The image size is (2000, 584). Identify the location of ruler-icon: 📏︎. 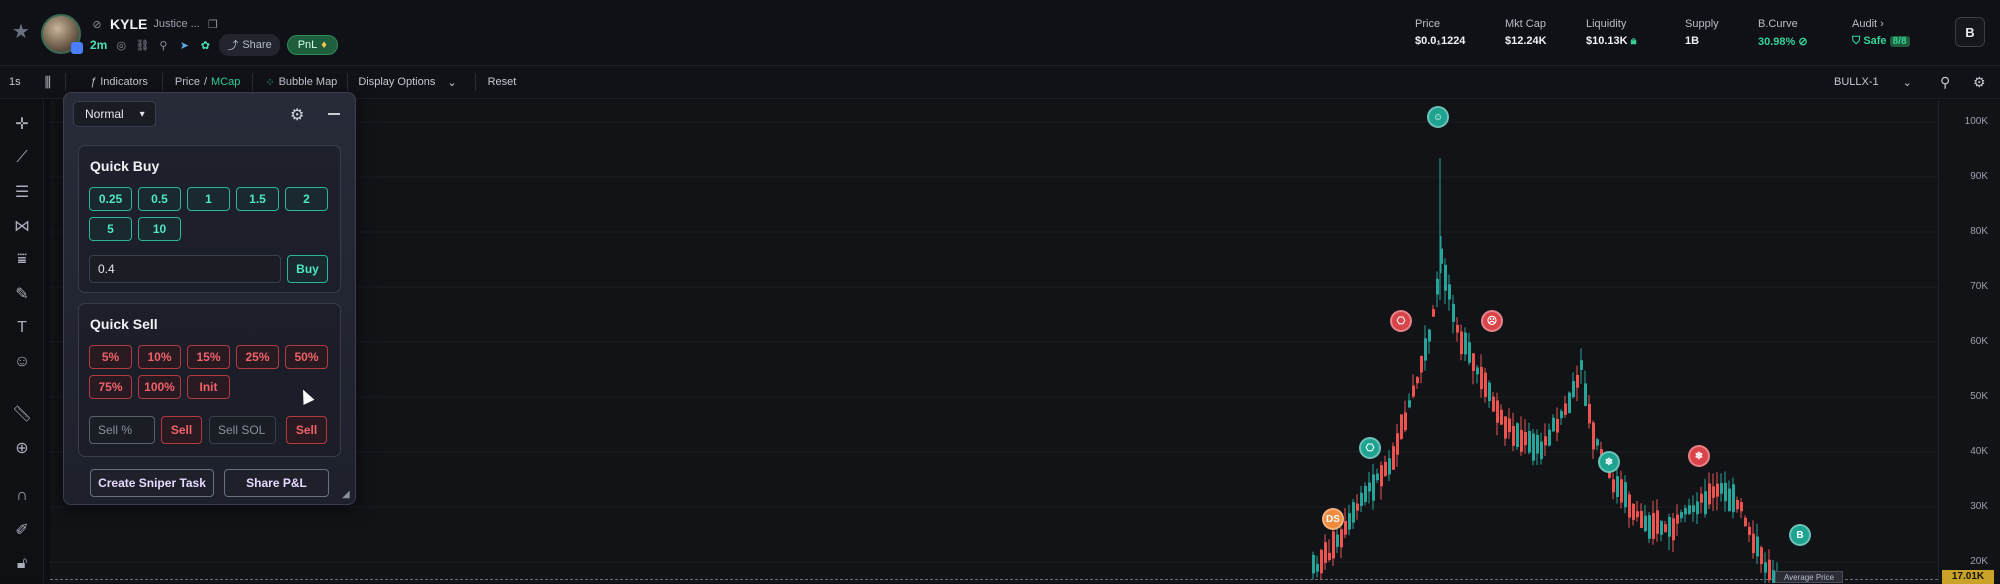
(22, 414).